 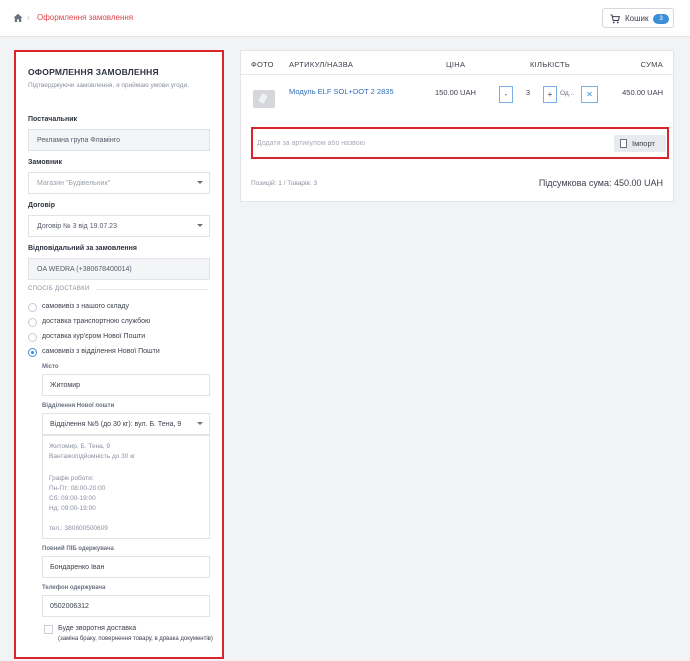 I want to click on order-form-title: ОФОРМЛЕННЯ ЗАМОВЛЕННЯ, so click(x=93, y=72).